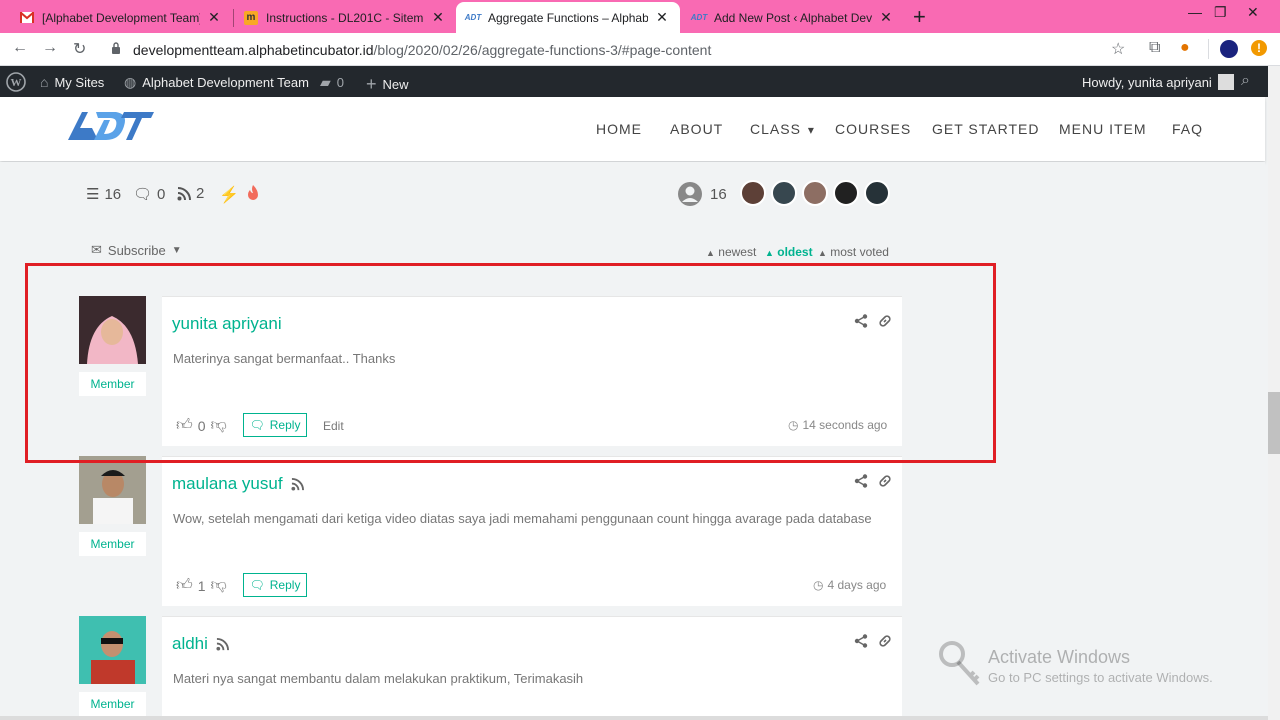 This screenshot has height=720, width=1280. I want to click on subscribe-dropdown: ✉ Subscribe ▼, so click(136, 250).